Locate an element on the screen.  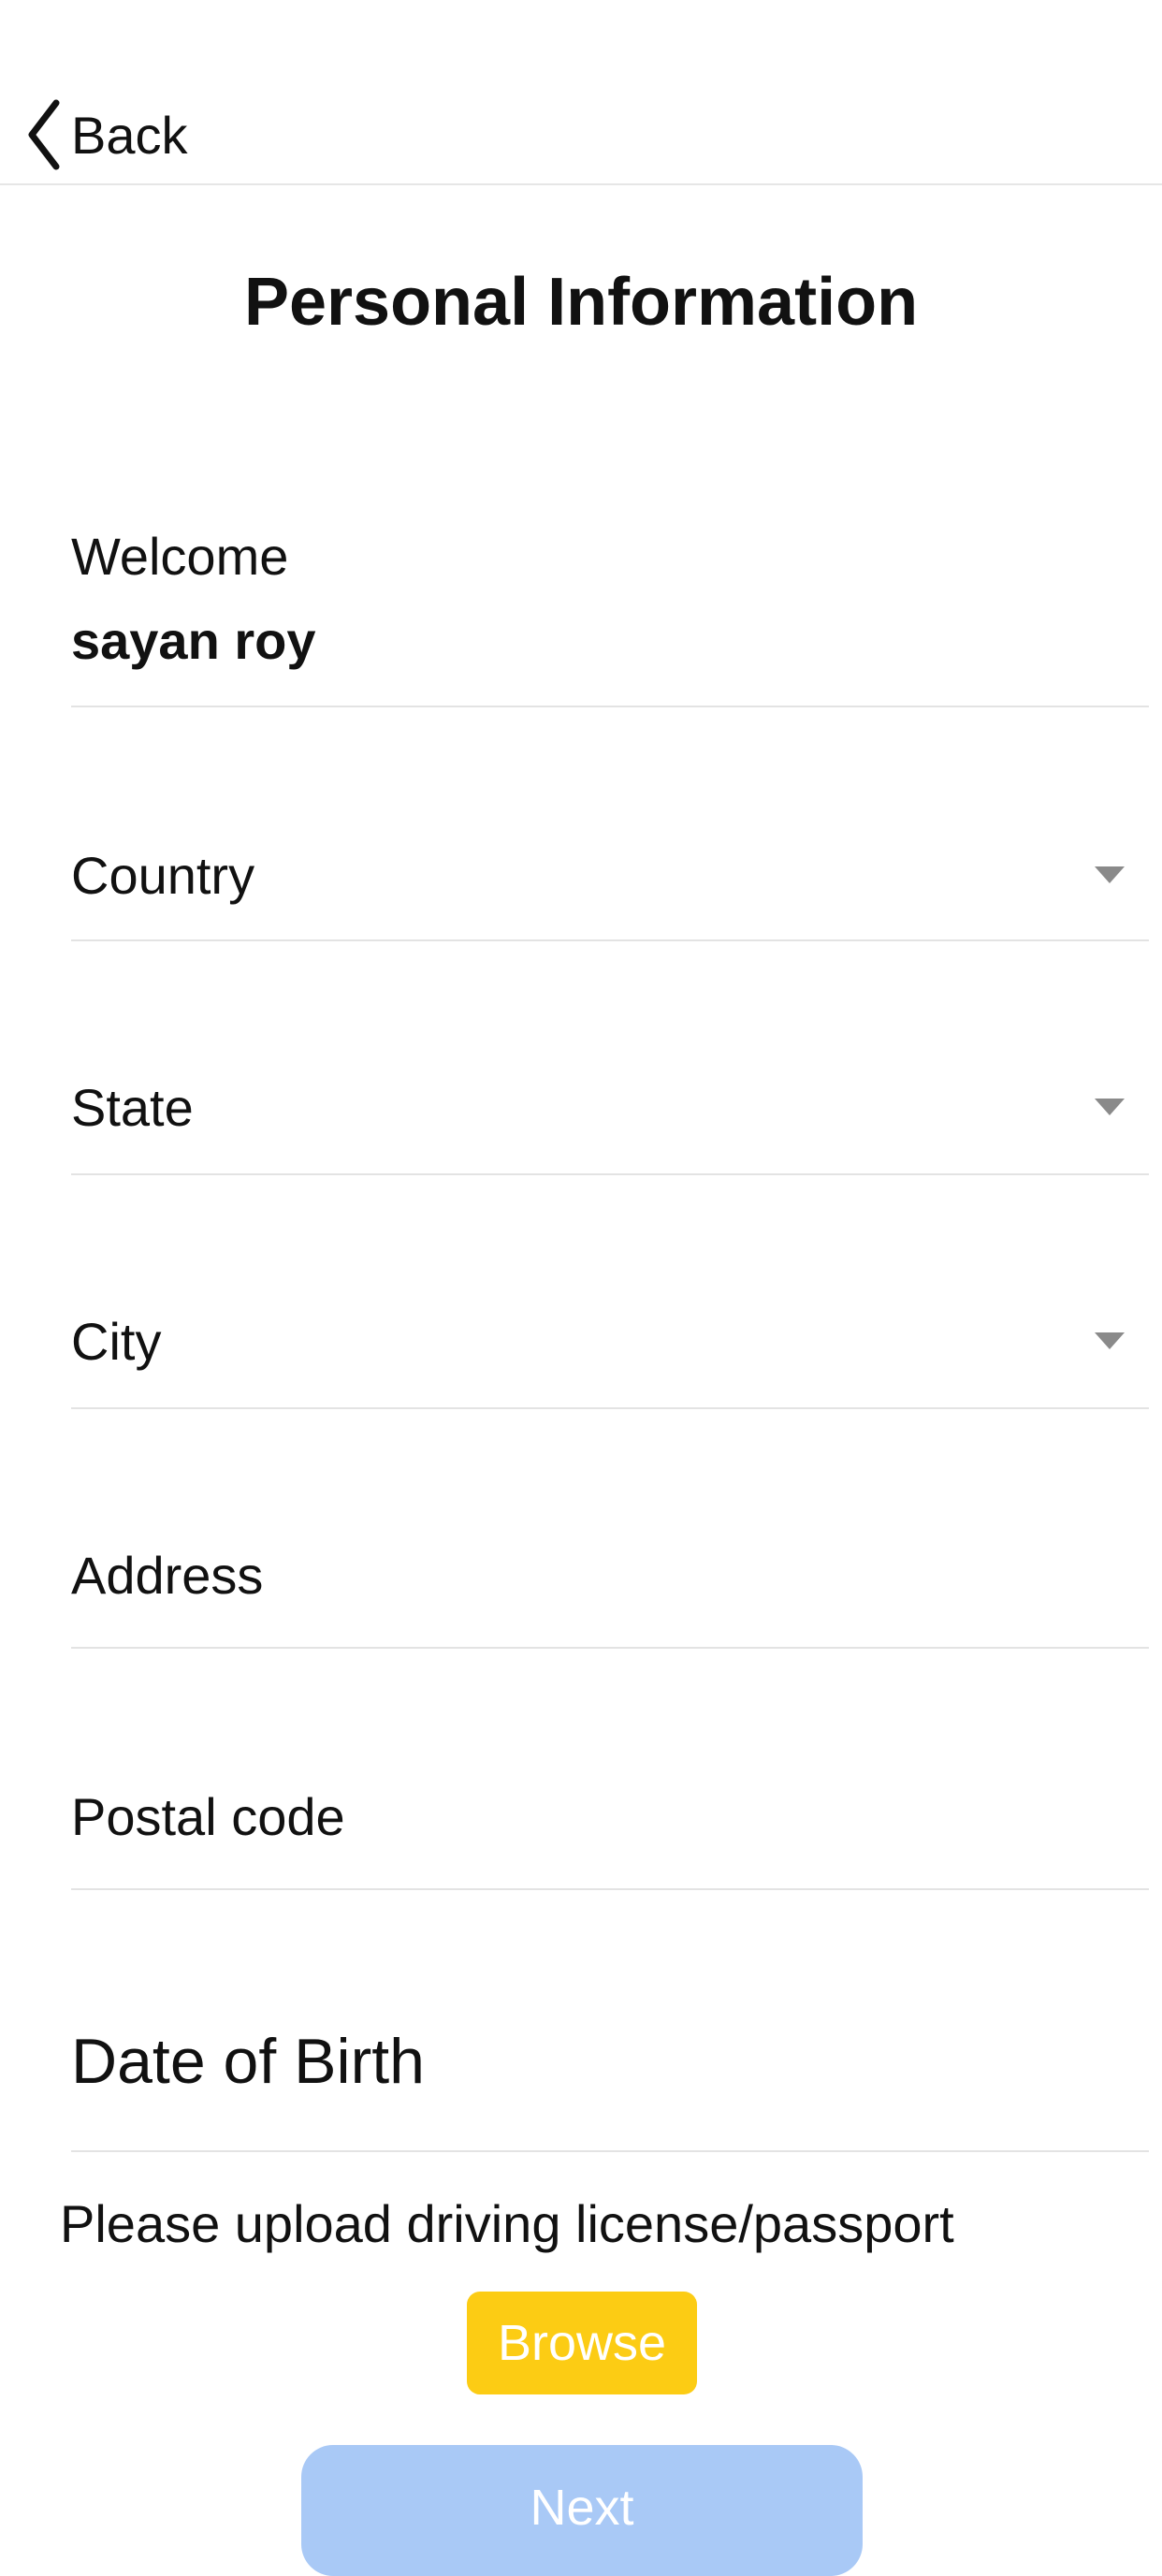
chevron-left-icon is located at coordinates (43, 134).